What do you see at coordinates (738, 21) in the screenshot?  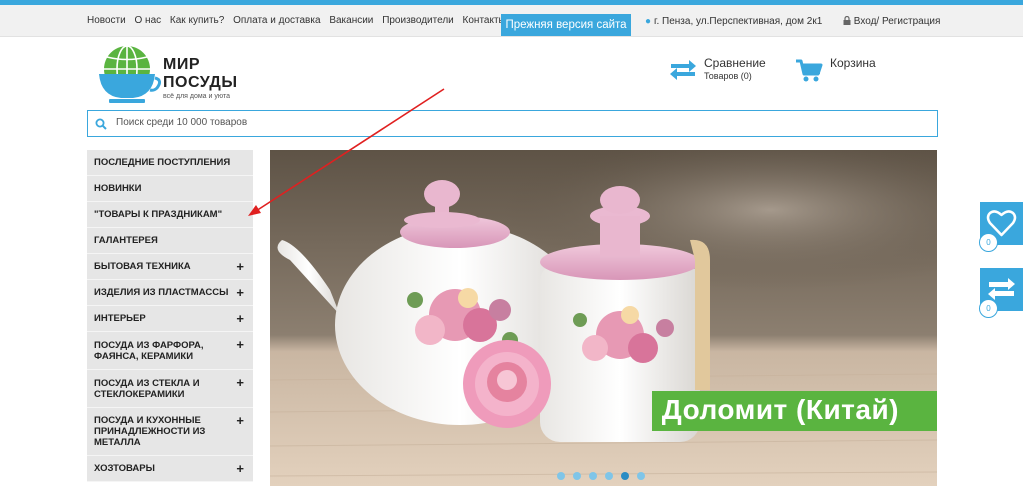 I see `address-text: г. Пенза, ул.Перспективная, дом 2к1` at bounding box center [738, 21].